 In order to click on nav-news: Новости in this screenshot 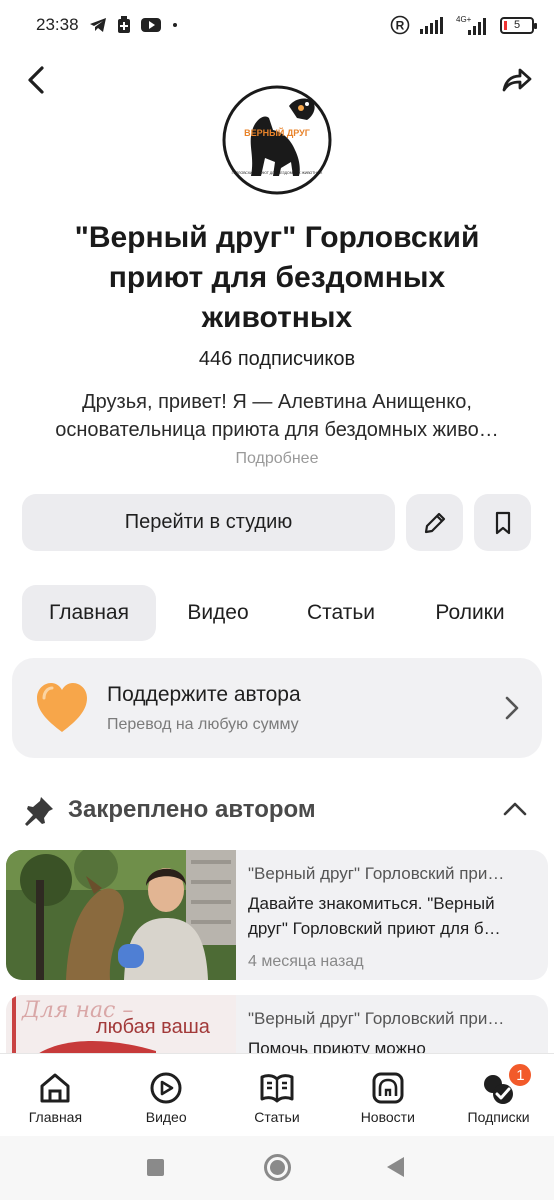, I will do `click(387, 1094)`.